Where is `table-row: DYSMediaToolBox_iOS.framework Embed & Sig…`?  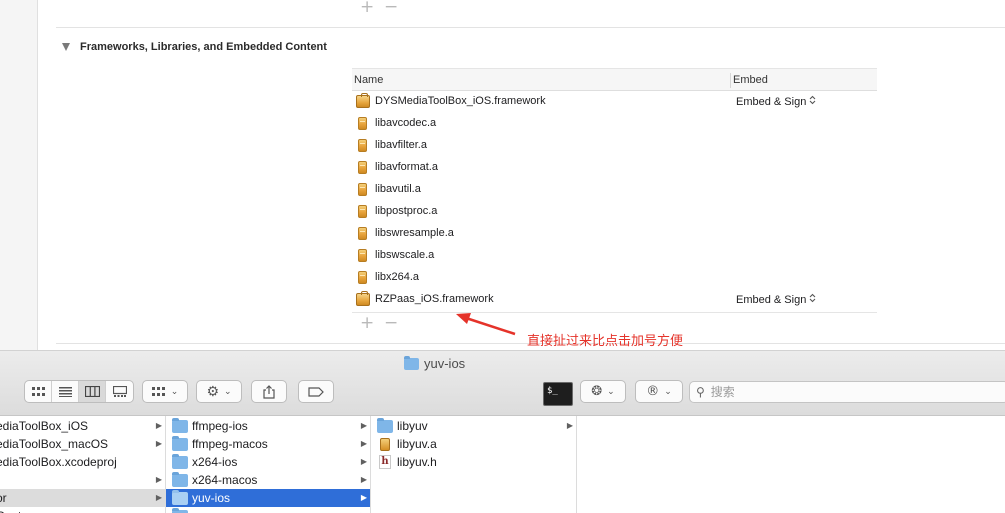
table-row: DYSMediaToolBox_iOS.framework Embed & Sig… is located at coordinates (614, 102).